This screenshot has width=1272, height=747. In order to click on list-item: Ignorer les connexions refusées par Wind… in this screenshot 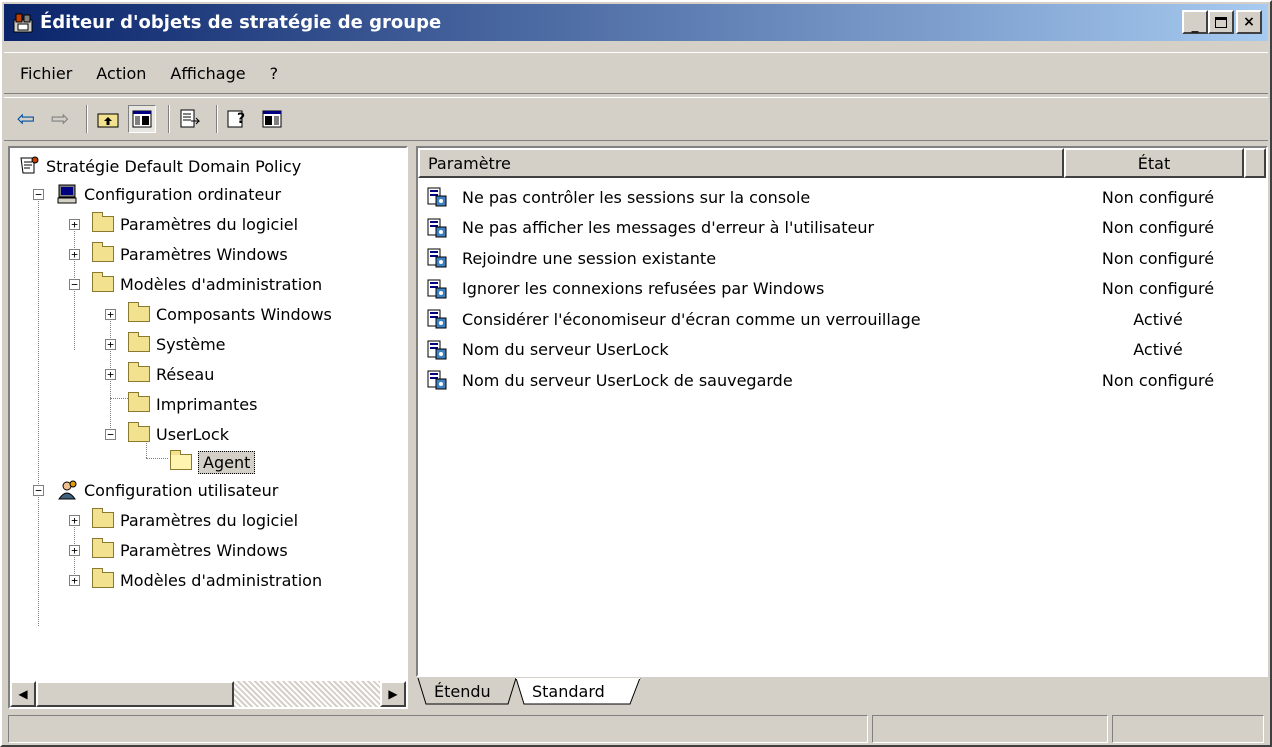, I will do `click(842, 289)`.